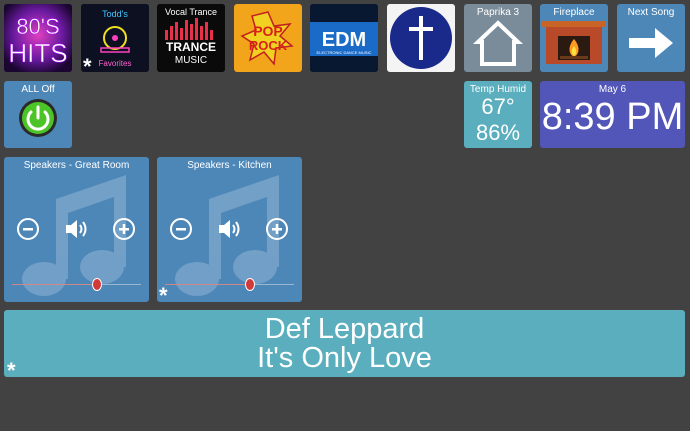 This screenshot has width=690, height=431. Describe the element at coordinates (344, 329) in the screenshot. I see `now-playing-artist: Def Leppard` at that location.